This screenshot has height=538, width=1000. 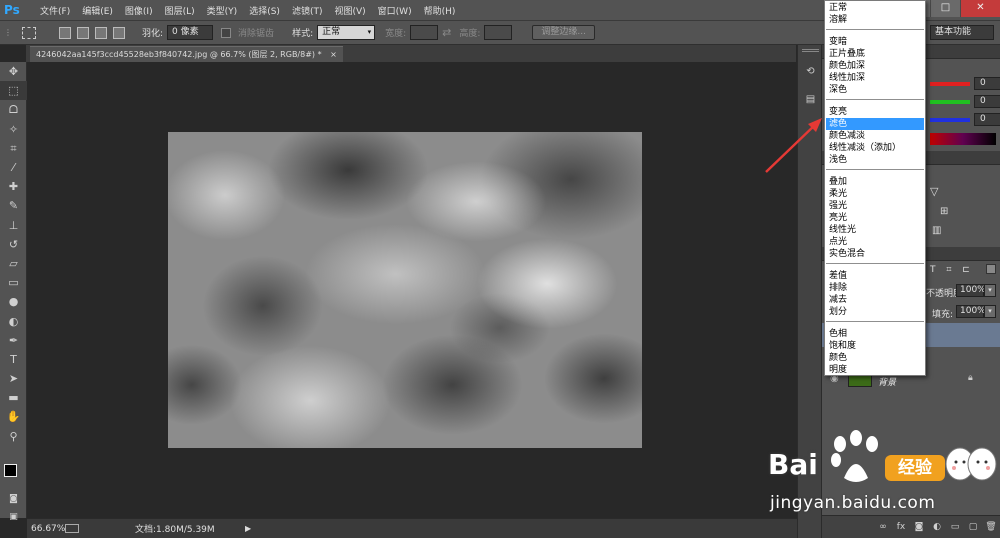 I want to click on pen-tool-icon: ✒, so click(x=13, y=340).